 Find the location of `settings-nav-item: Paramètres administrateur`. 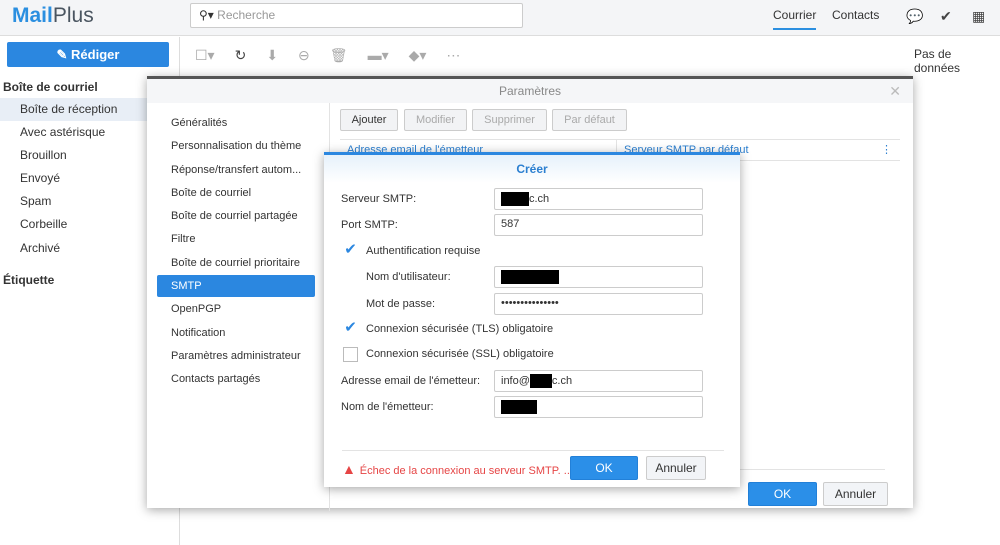

settings-nav-item: Paramètres administrateur is located at coordinates (236, 356).